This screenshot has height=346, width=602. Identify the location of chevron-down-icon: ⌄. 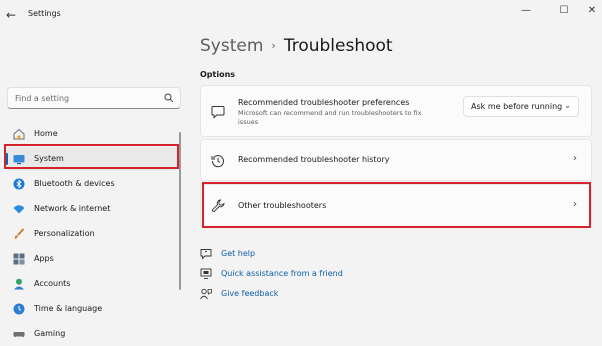
(567, 105).